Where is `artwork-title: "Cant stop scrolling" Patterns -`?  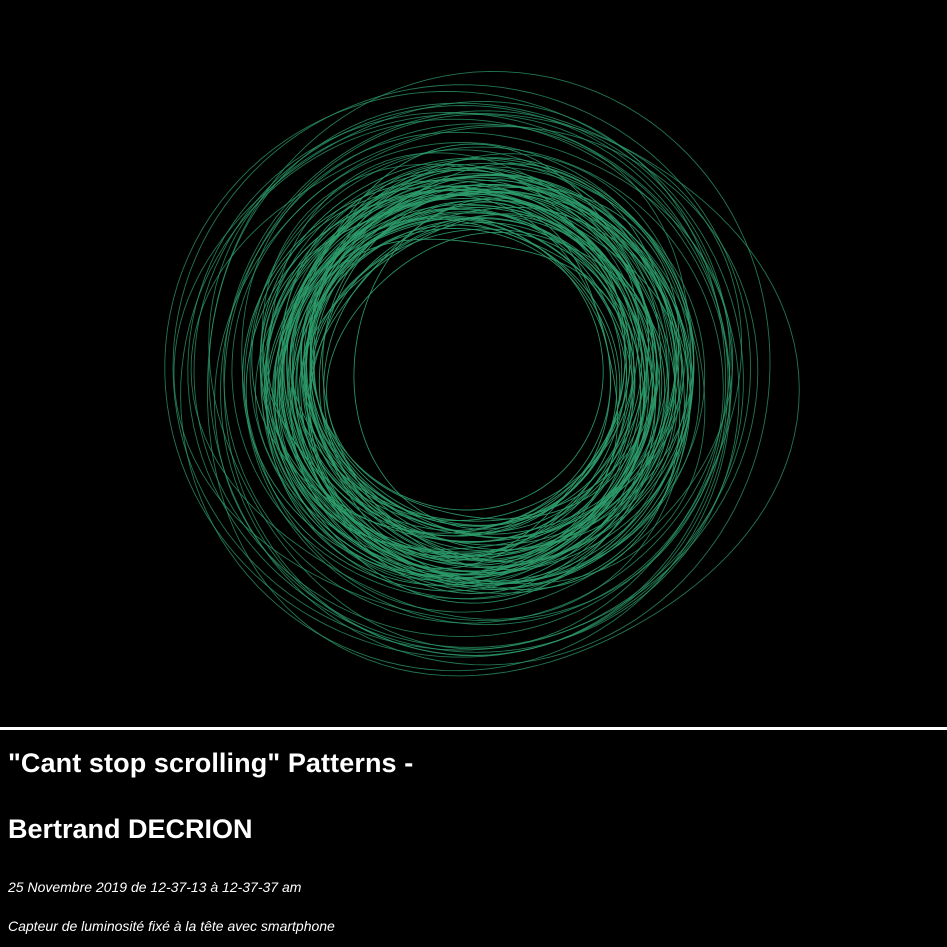 artwork-title: "Cant stop scrolling" Patterns - is located at coordinates (211, 763).